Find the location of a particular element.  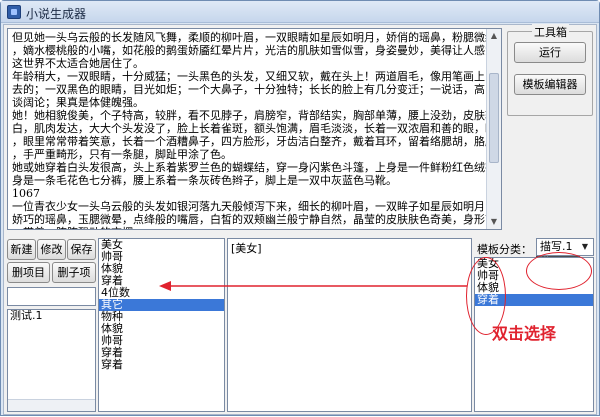

editor-line: 谈阔论；果真是体健魄强。 is located at coordinates (78, 102).